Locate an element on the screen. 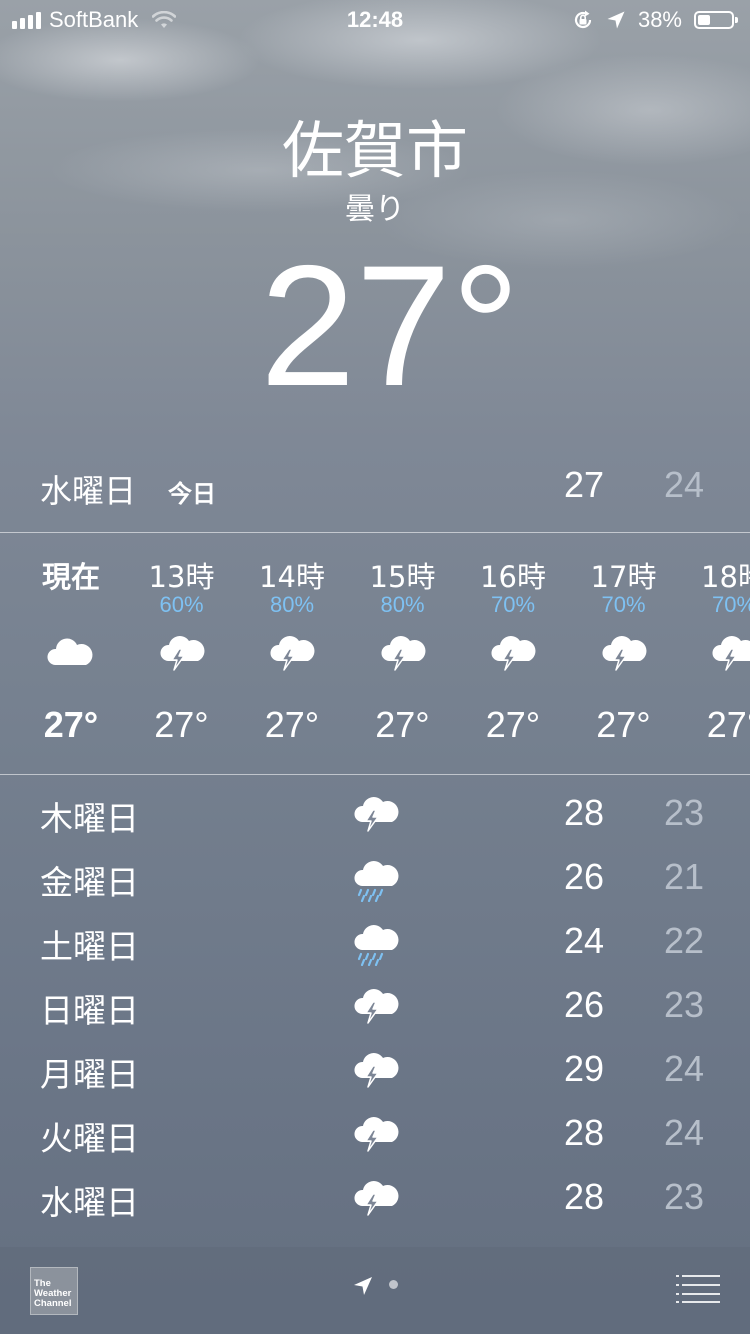 Image resolution: width=750 pixels, height=1334 pixels. logo-line: Channel is located at coordinates (53, 1303).